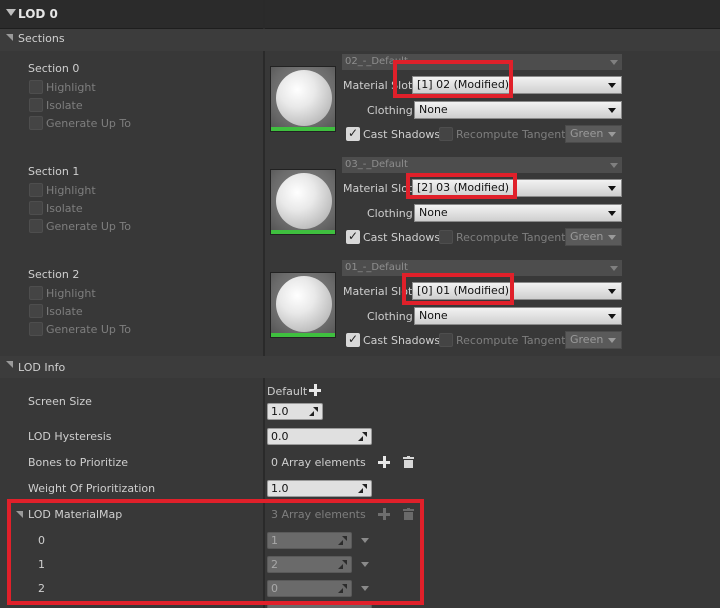 This screenshot has width=720, height=608. What do you see at coordinates (376, 61) in the screenshot?
I see `slot-name-value: 02_-_Default` at bounding box center [376, 61].